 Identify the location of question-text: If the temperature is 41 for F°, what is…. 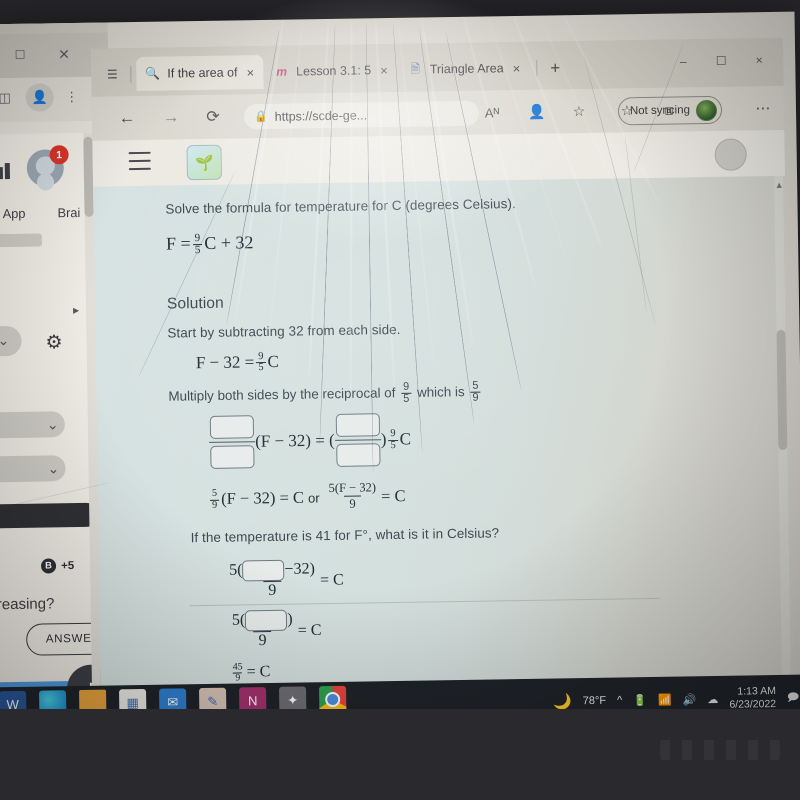
(345, 535).